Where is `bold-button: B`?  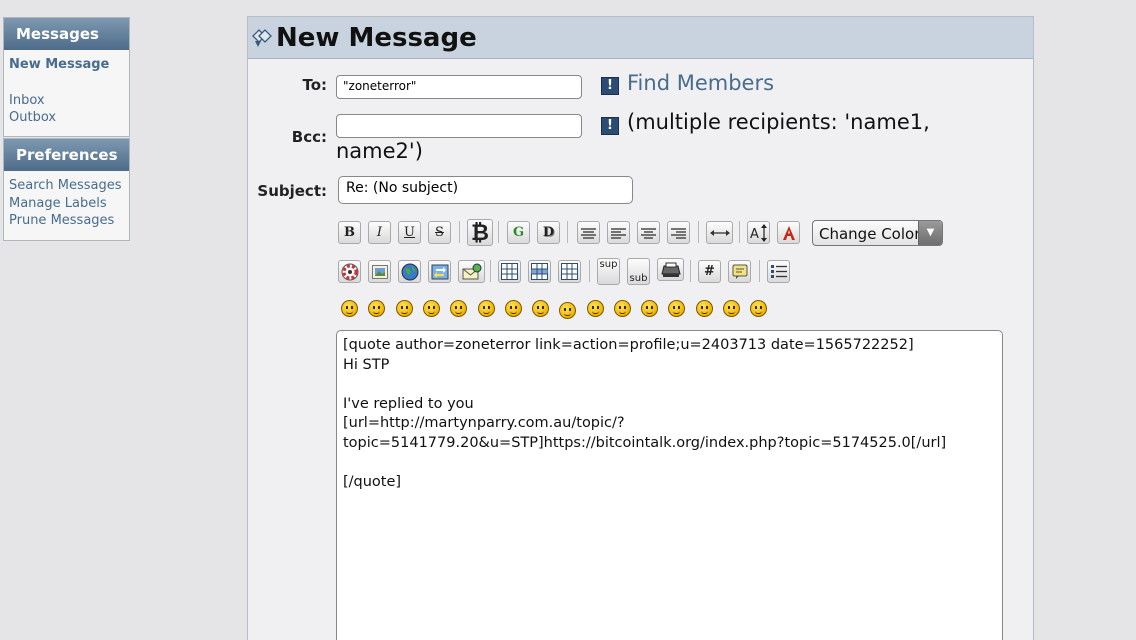 bold-button: B is located at coordinates (349, 232).